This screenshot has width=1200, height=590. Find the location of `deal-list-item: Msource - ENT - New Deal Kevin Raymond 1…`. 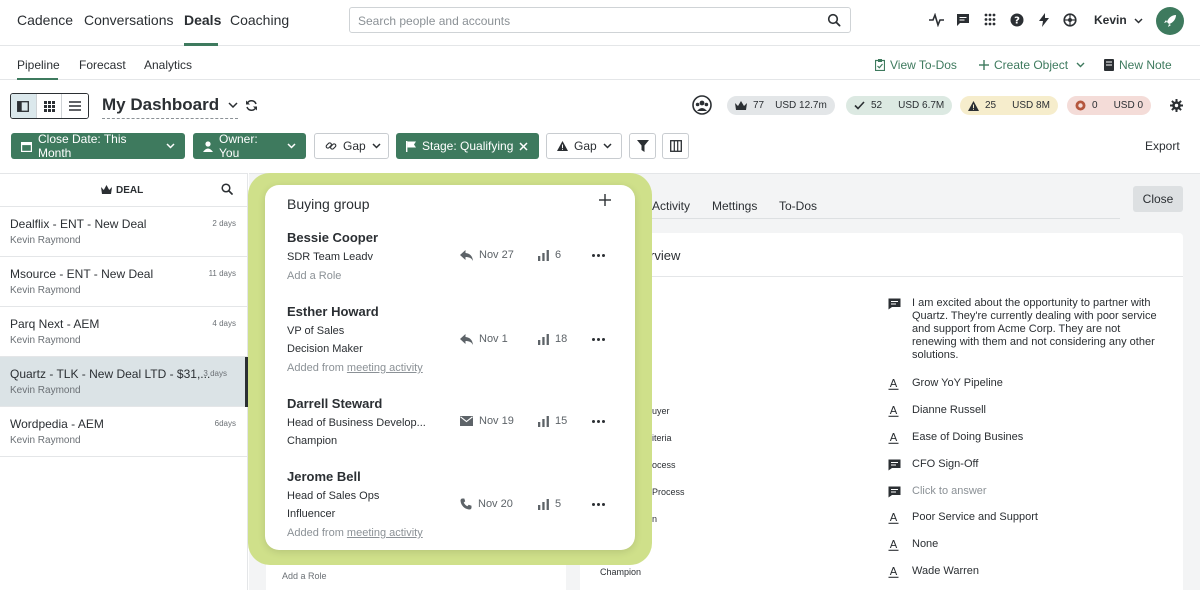

deal-list-item: Msource - ENT - New Deal Kevin Raymond 1… is located at coordinates (124, 282).